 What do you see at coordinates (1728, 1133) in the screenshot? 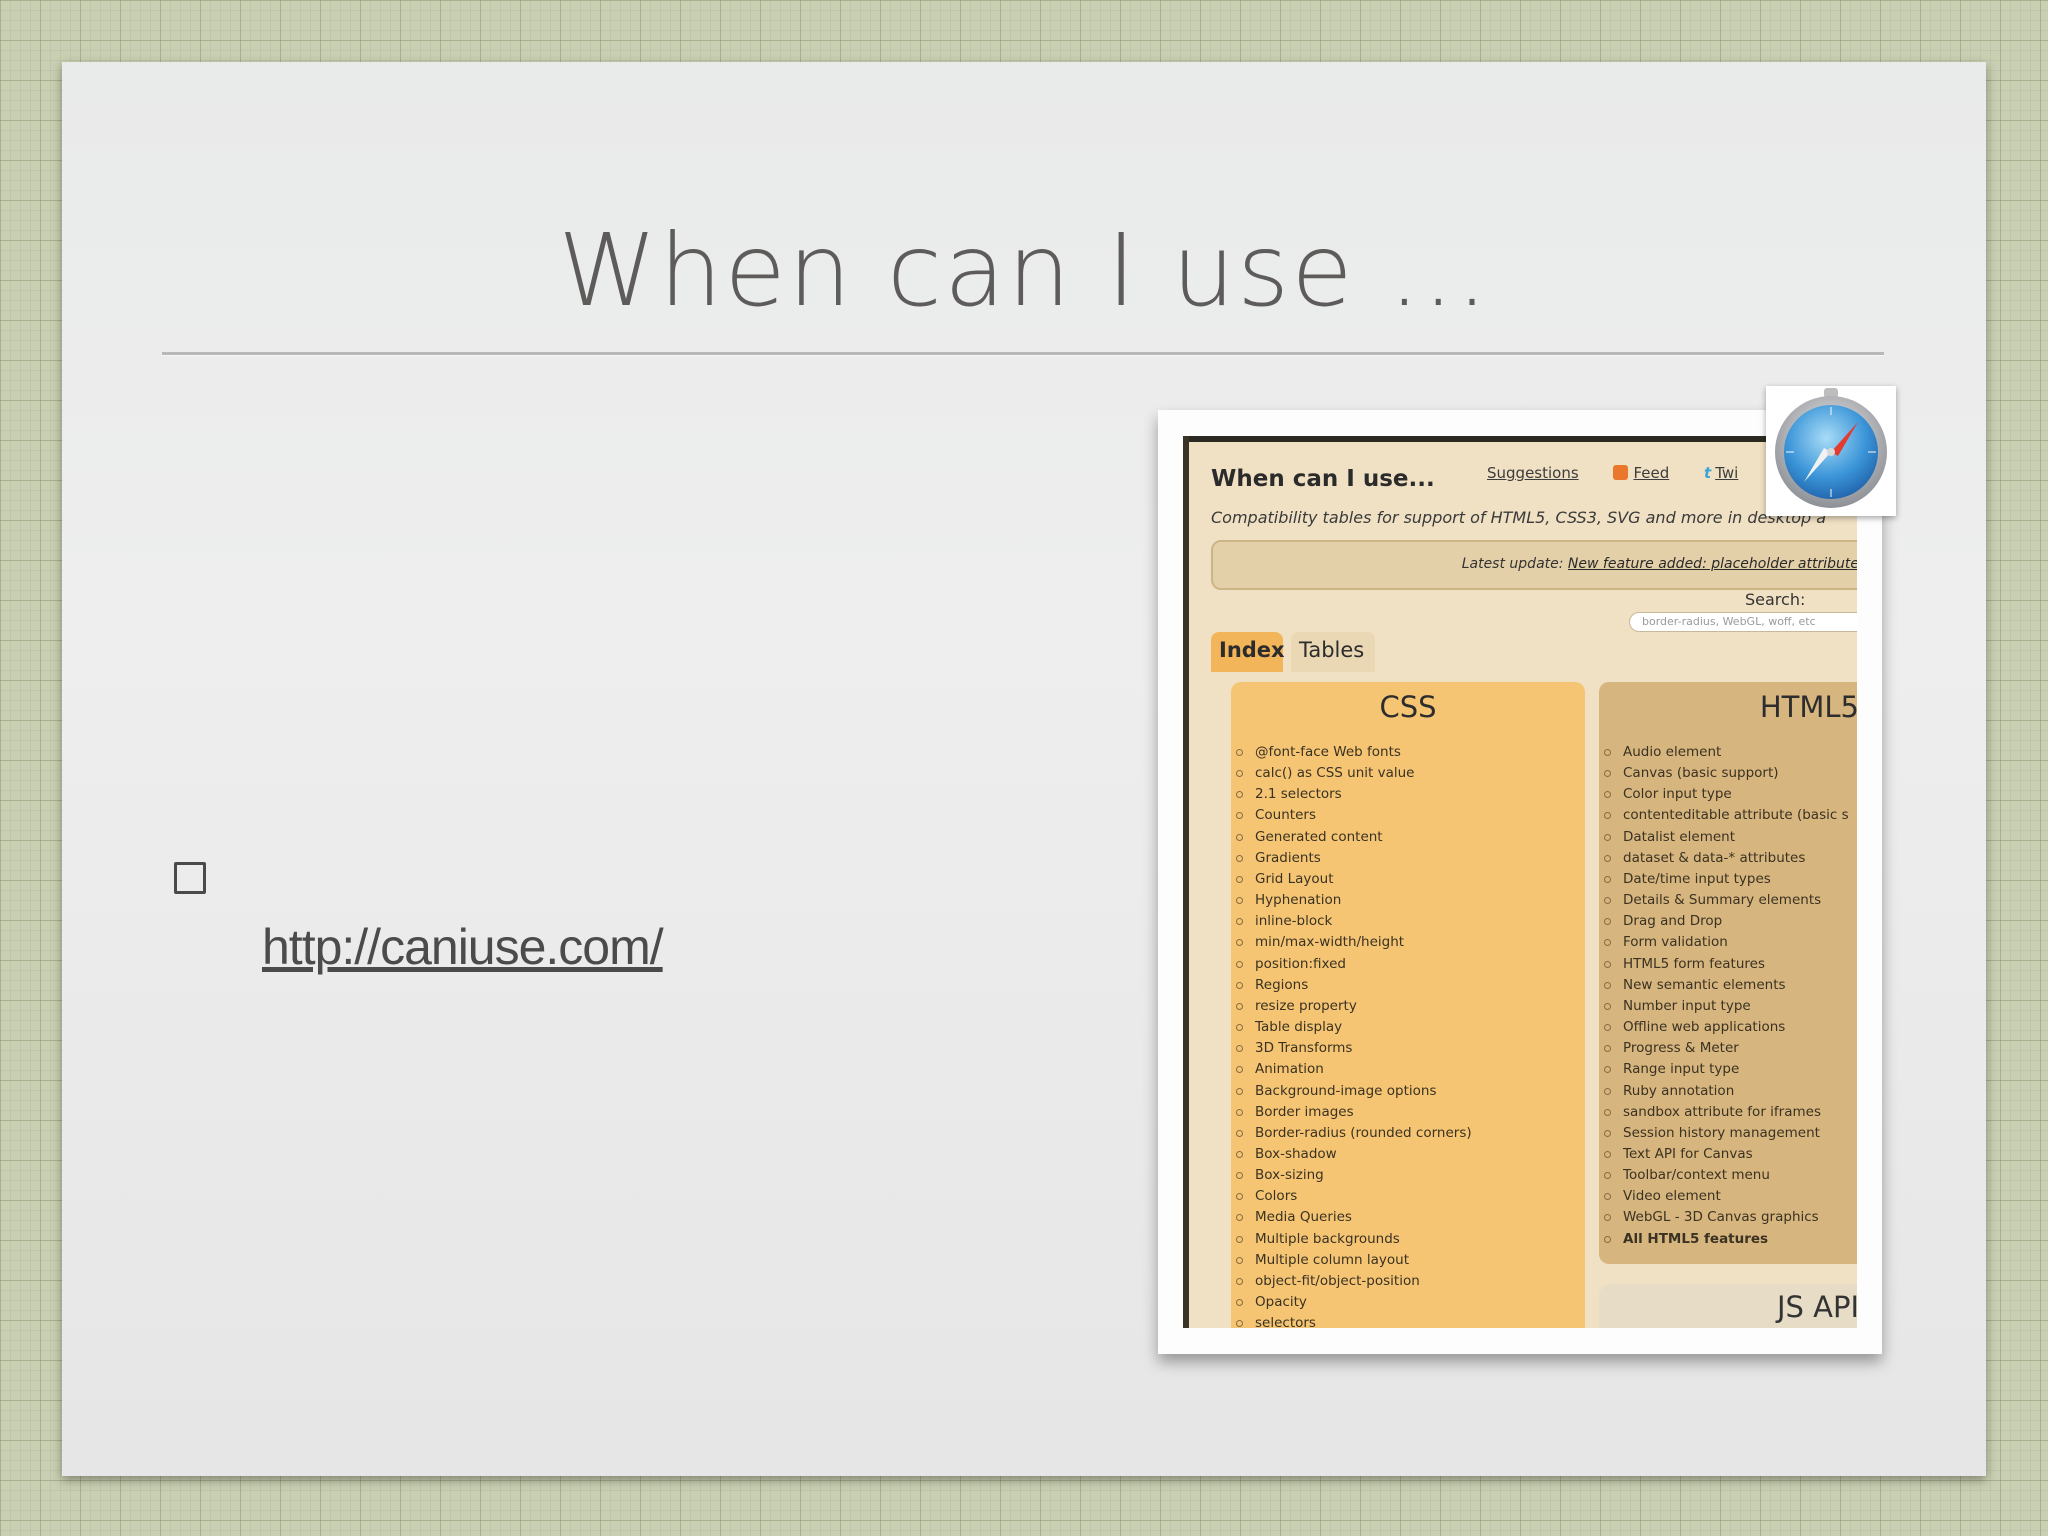
I see `feature-list-item: Session history management` at bounding box center [1728, 1133].